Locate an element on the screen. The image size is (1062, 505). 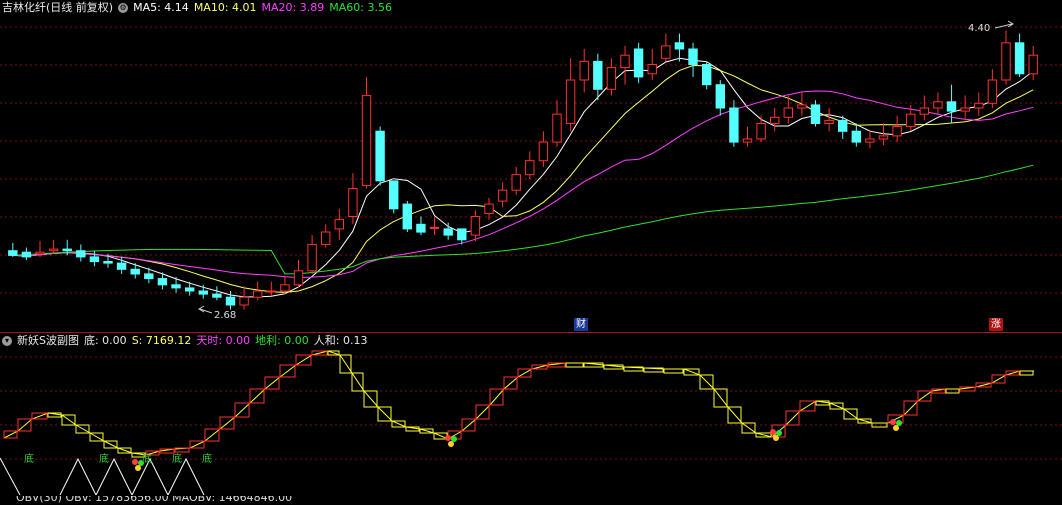
ma60-label: MA60: 3.56 is located at coordinates (360, 7).